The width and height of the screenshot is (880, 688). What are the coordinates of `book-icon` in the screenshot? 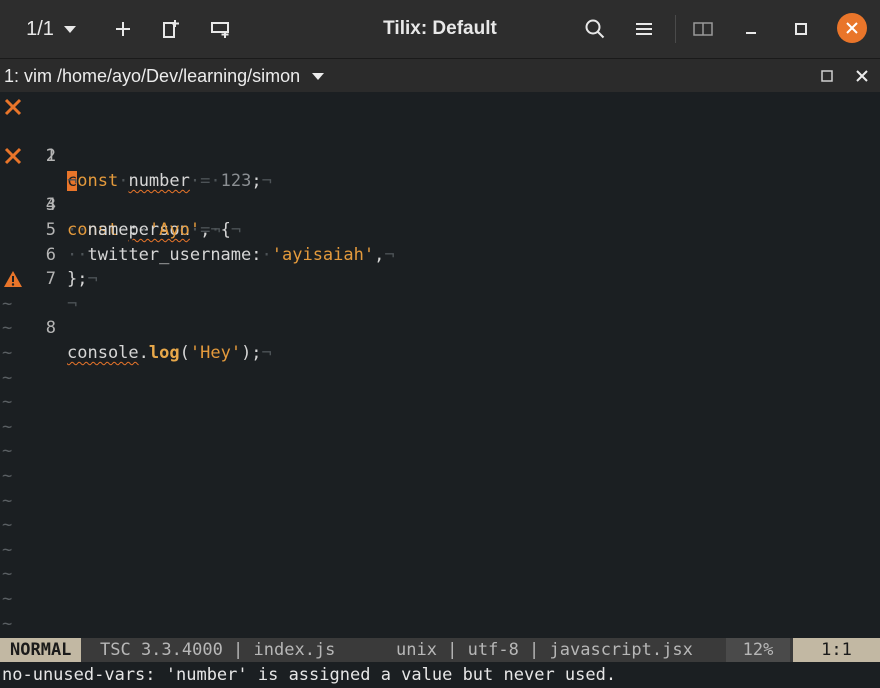 It's located at (703, 29).